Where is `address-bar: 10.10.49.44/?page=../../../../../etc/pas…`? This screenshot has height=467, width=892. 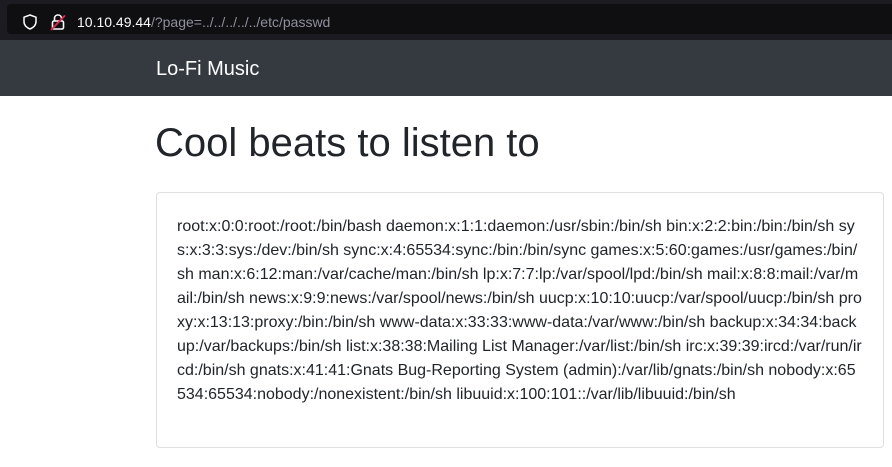 address-bar: 10.10.49.44/?page=../../../../../etc/pas… is located at coordinates (449, 19).